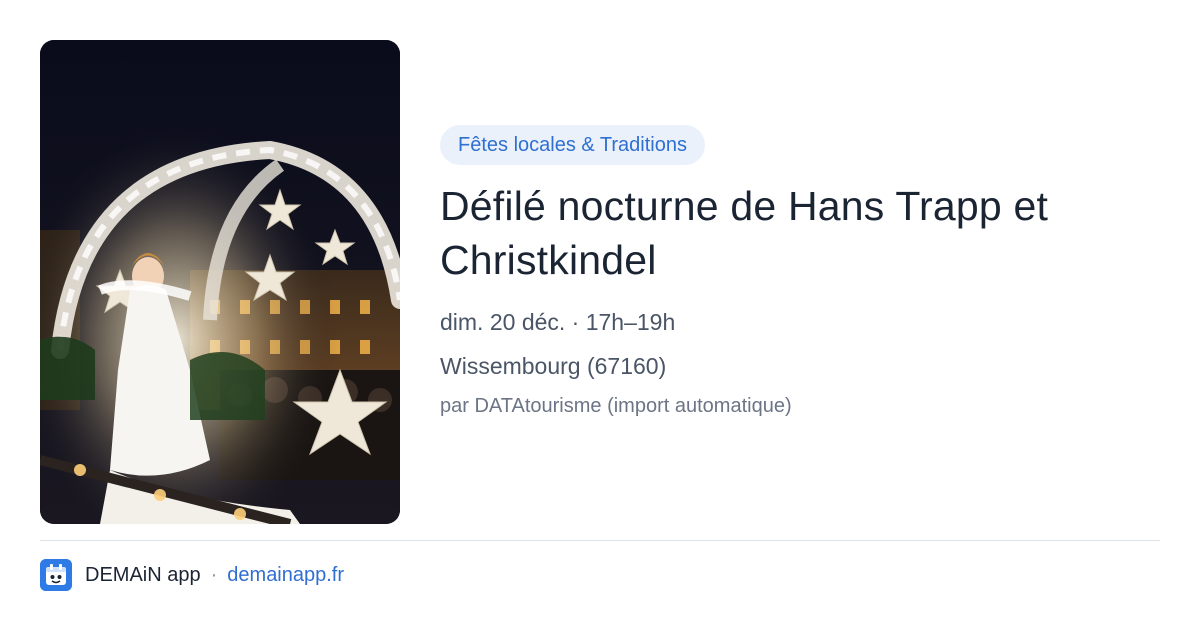  I want to click on app-name: DEMAiN app, so click(143, 574).